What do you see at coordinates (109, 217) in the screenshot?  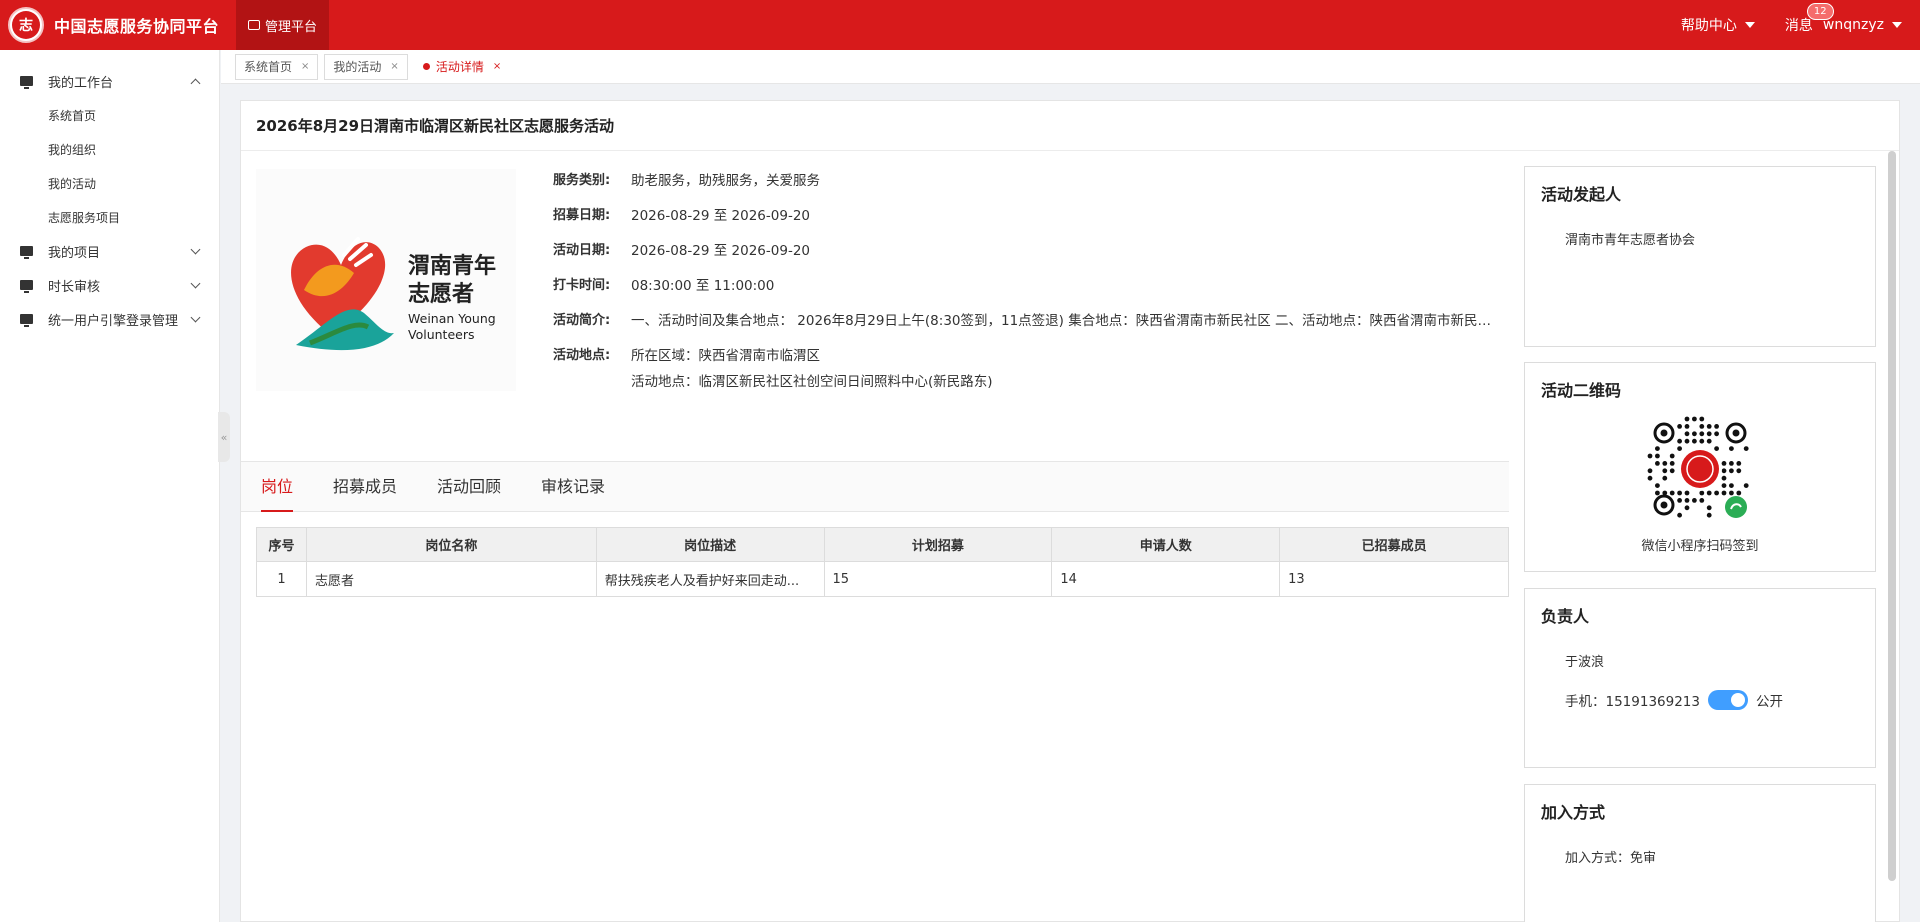 I see `sidebar-item-service-projects: 志愿服务项目` at bounding box center [109, 217].